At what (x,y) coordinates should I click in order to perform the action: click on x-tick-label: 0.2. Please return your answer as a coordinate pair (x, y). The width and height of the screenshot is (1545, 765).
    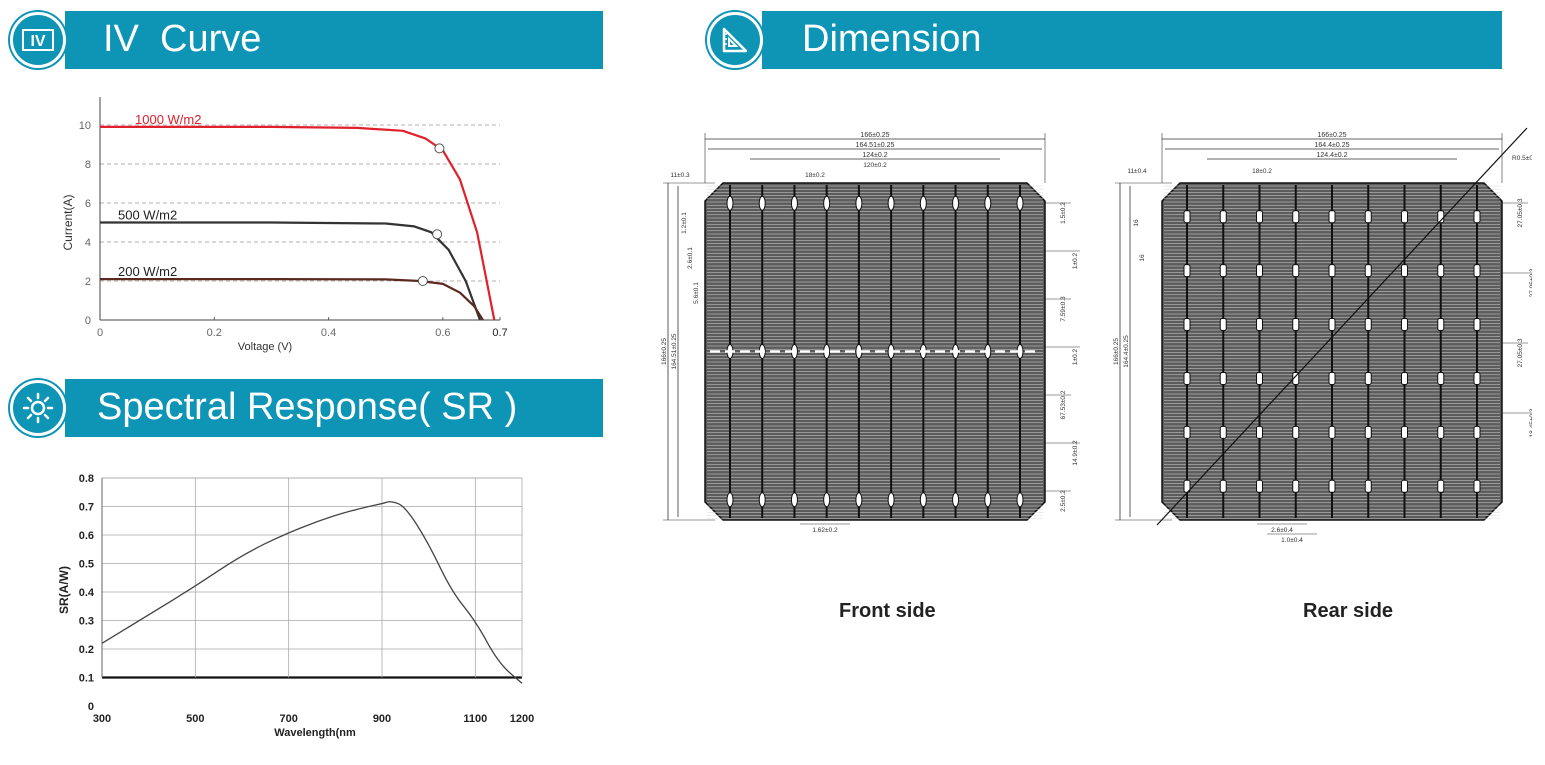
    Looking at the image, I should click on (214, 333).